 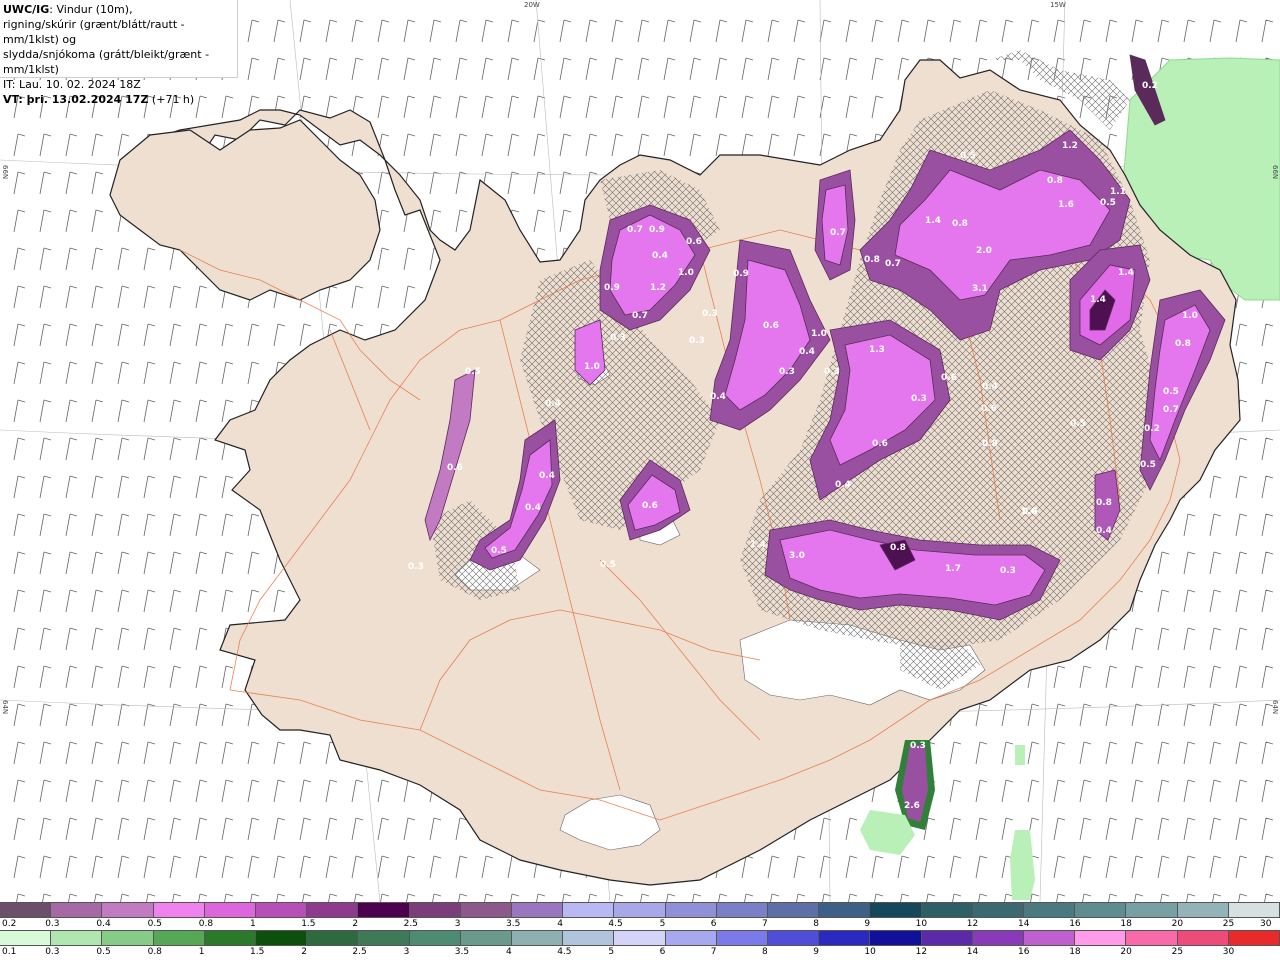 What do you see at coordinates (662, 924) in the screenshot?
I see `snowLabels-label: 5` at bounding box center [662, 924].